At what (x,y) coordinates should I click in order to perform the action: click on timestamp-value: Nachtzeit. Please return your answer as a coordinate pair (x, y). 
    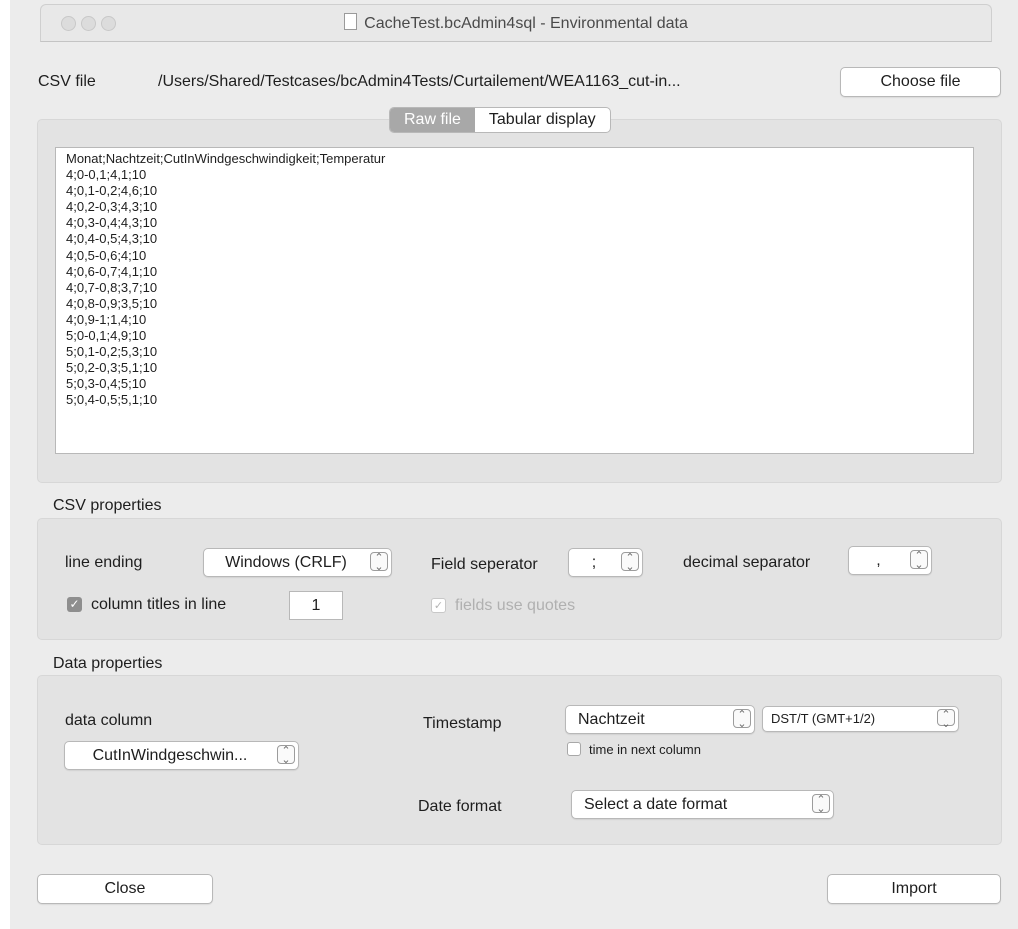
    Looking at the image, I should click on (611, 719).